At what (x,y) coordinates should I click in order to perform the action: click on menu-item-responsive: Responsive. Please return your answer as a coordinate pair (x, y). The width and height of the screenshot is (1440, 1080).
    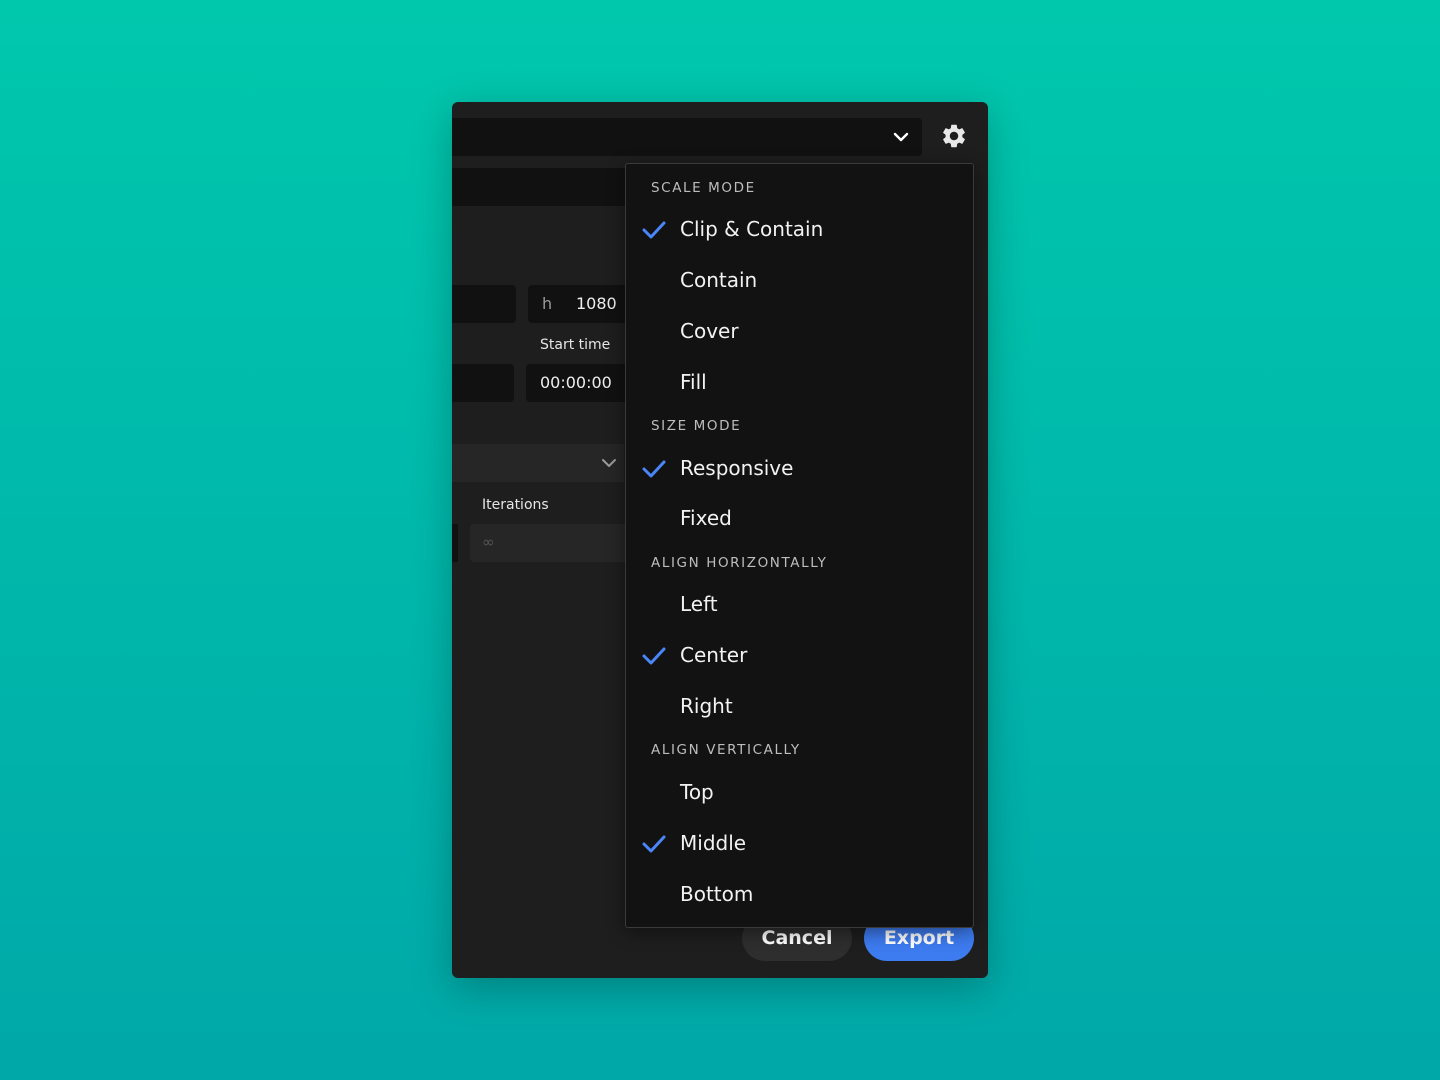
    Looking at the image, I should click on (799, 470).